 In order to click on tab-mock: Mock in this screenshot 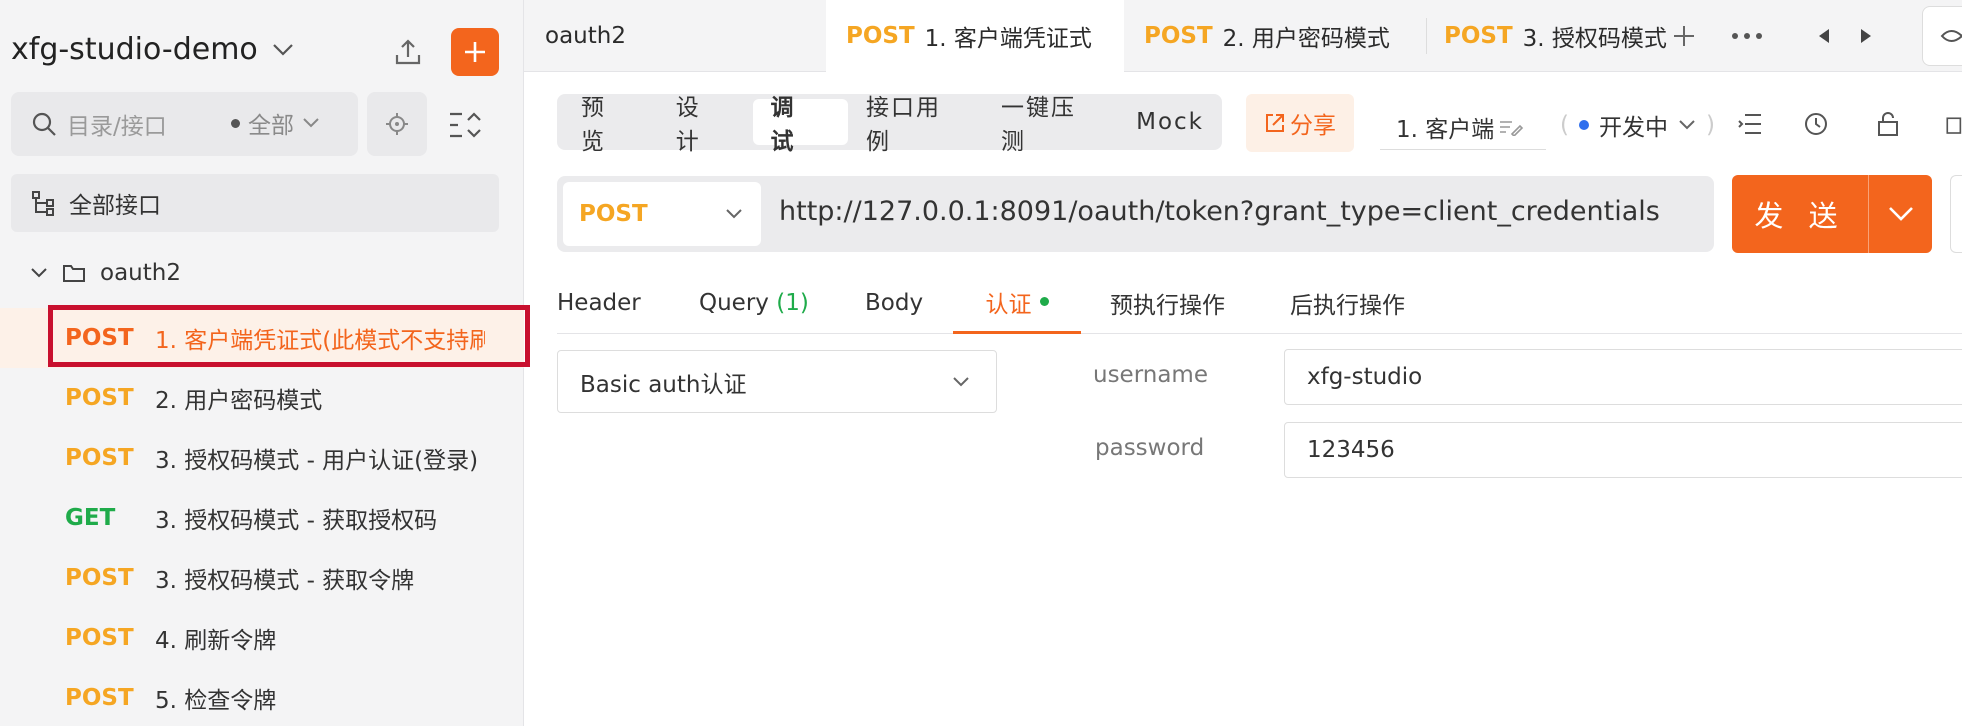, I will do `click(1170, 122)`.